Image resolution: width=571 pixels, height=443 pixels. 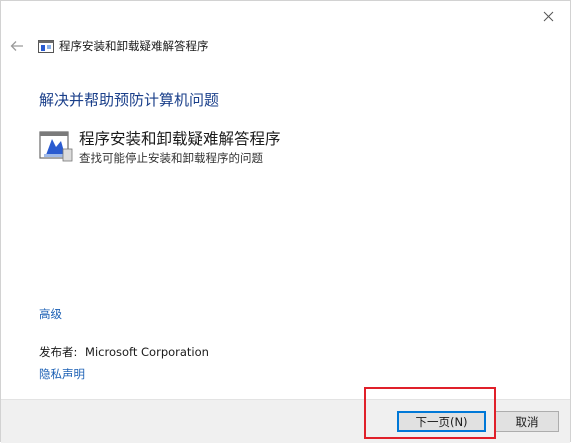 I want to click on next-button: 下一页(N), so click(x=441, y=421).